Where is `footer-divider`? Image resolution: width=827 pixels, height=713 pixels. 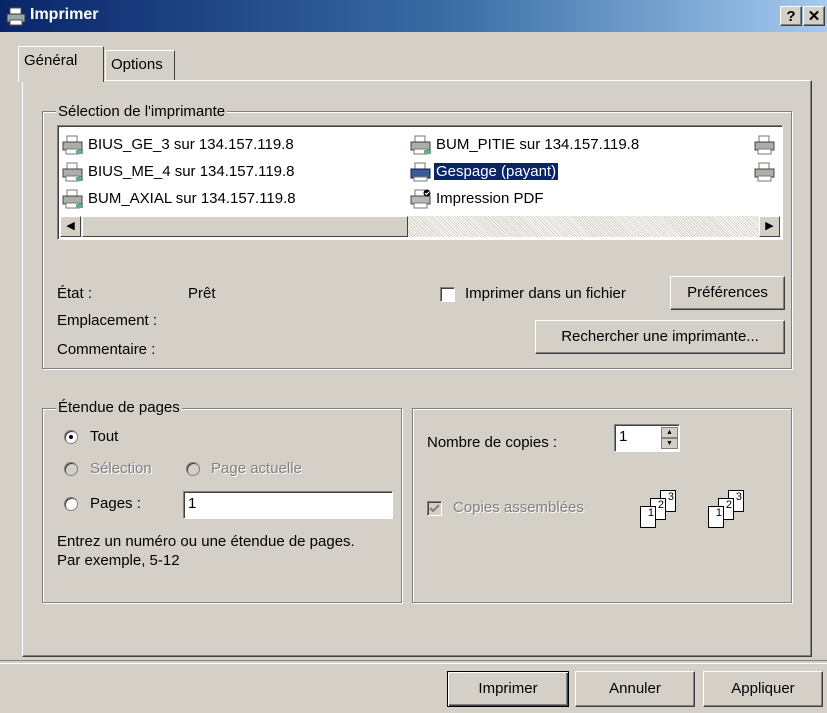
footer-divider is located at coordinates (413, 662).